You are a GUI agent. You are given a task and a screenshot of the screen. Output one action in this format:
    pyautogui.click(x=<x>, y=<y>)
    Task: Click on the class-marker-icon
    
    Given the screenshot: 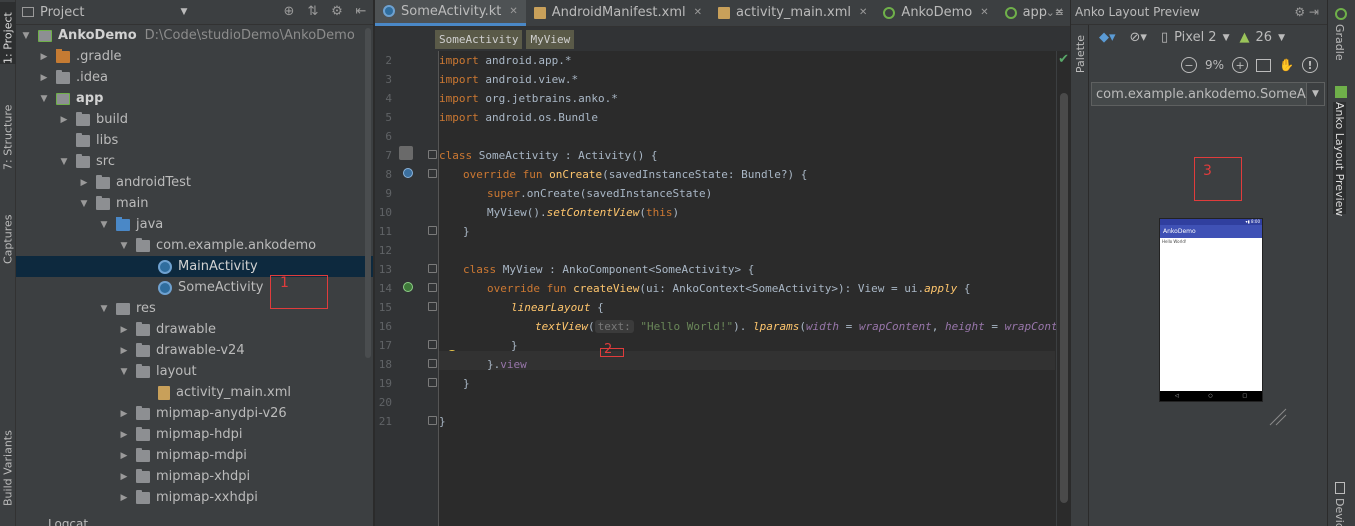 What is the action you would take?
    pyautogui.click(x=406, y=153)
    